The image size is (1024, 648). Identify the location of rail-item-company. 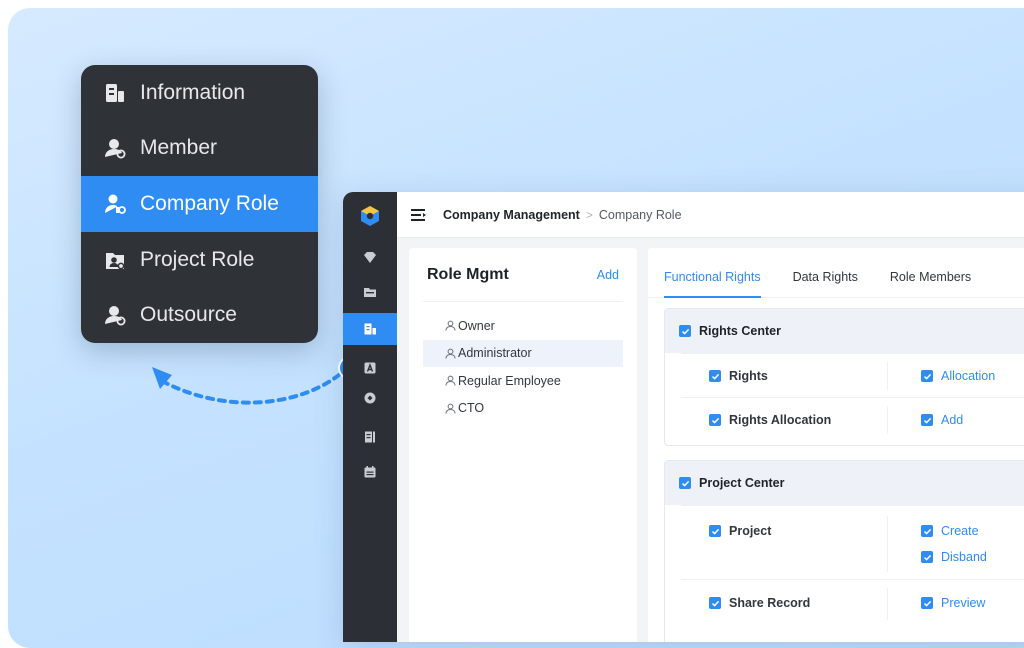
(370, 329).